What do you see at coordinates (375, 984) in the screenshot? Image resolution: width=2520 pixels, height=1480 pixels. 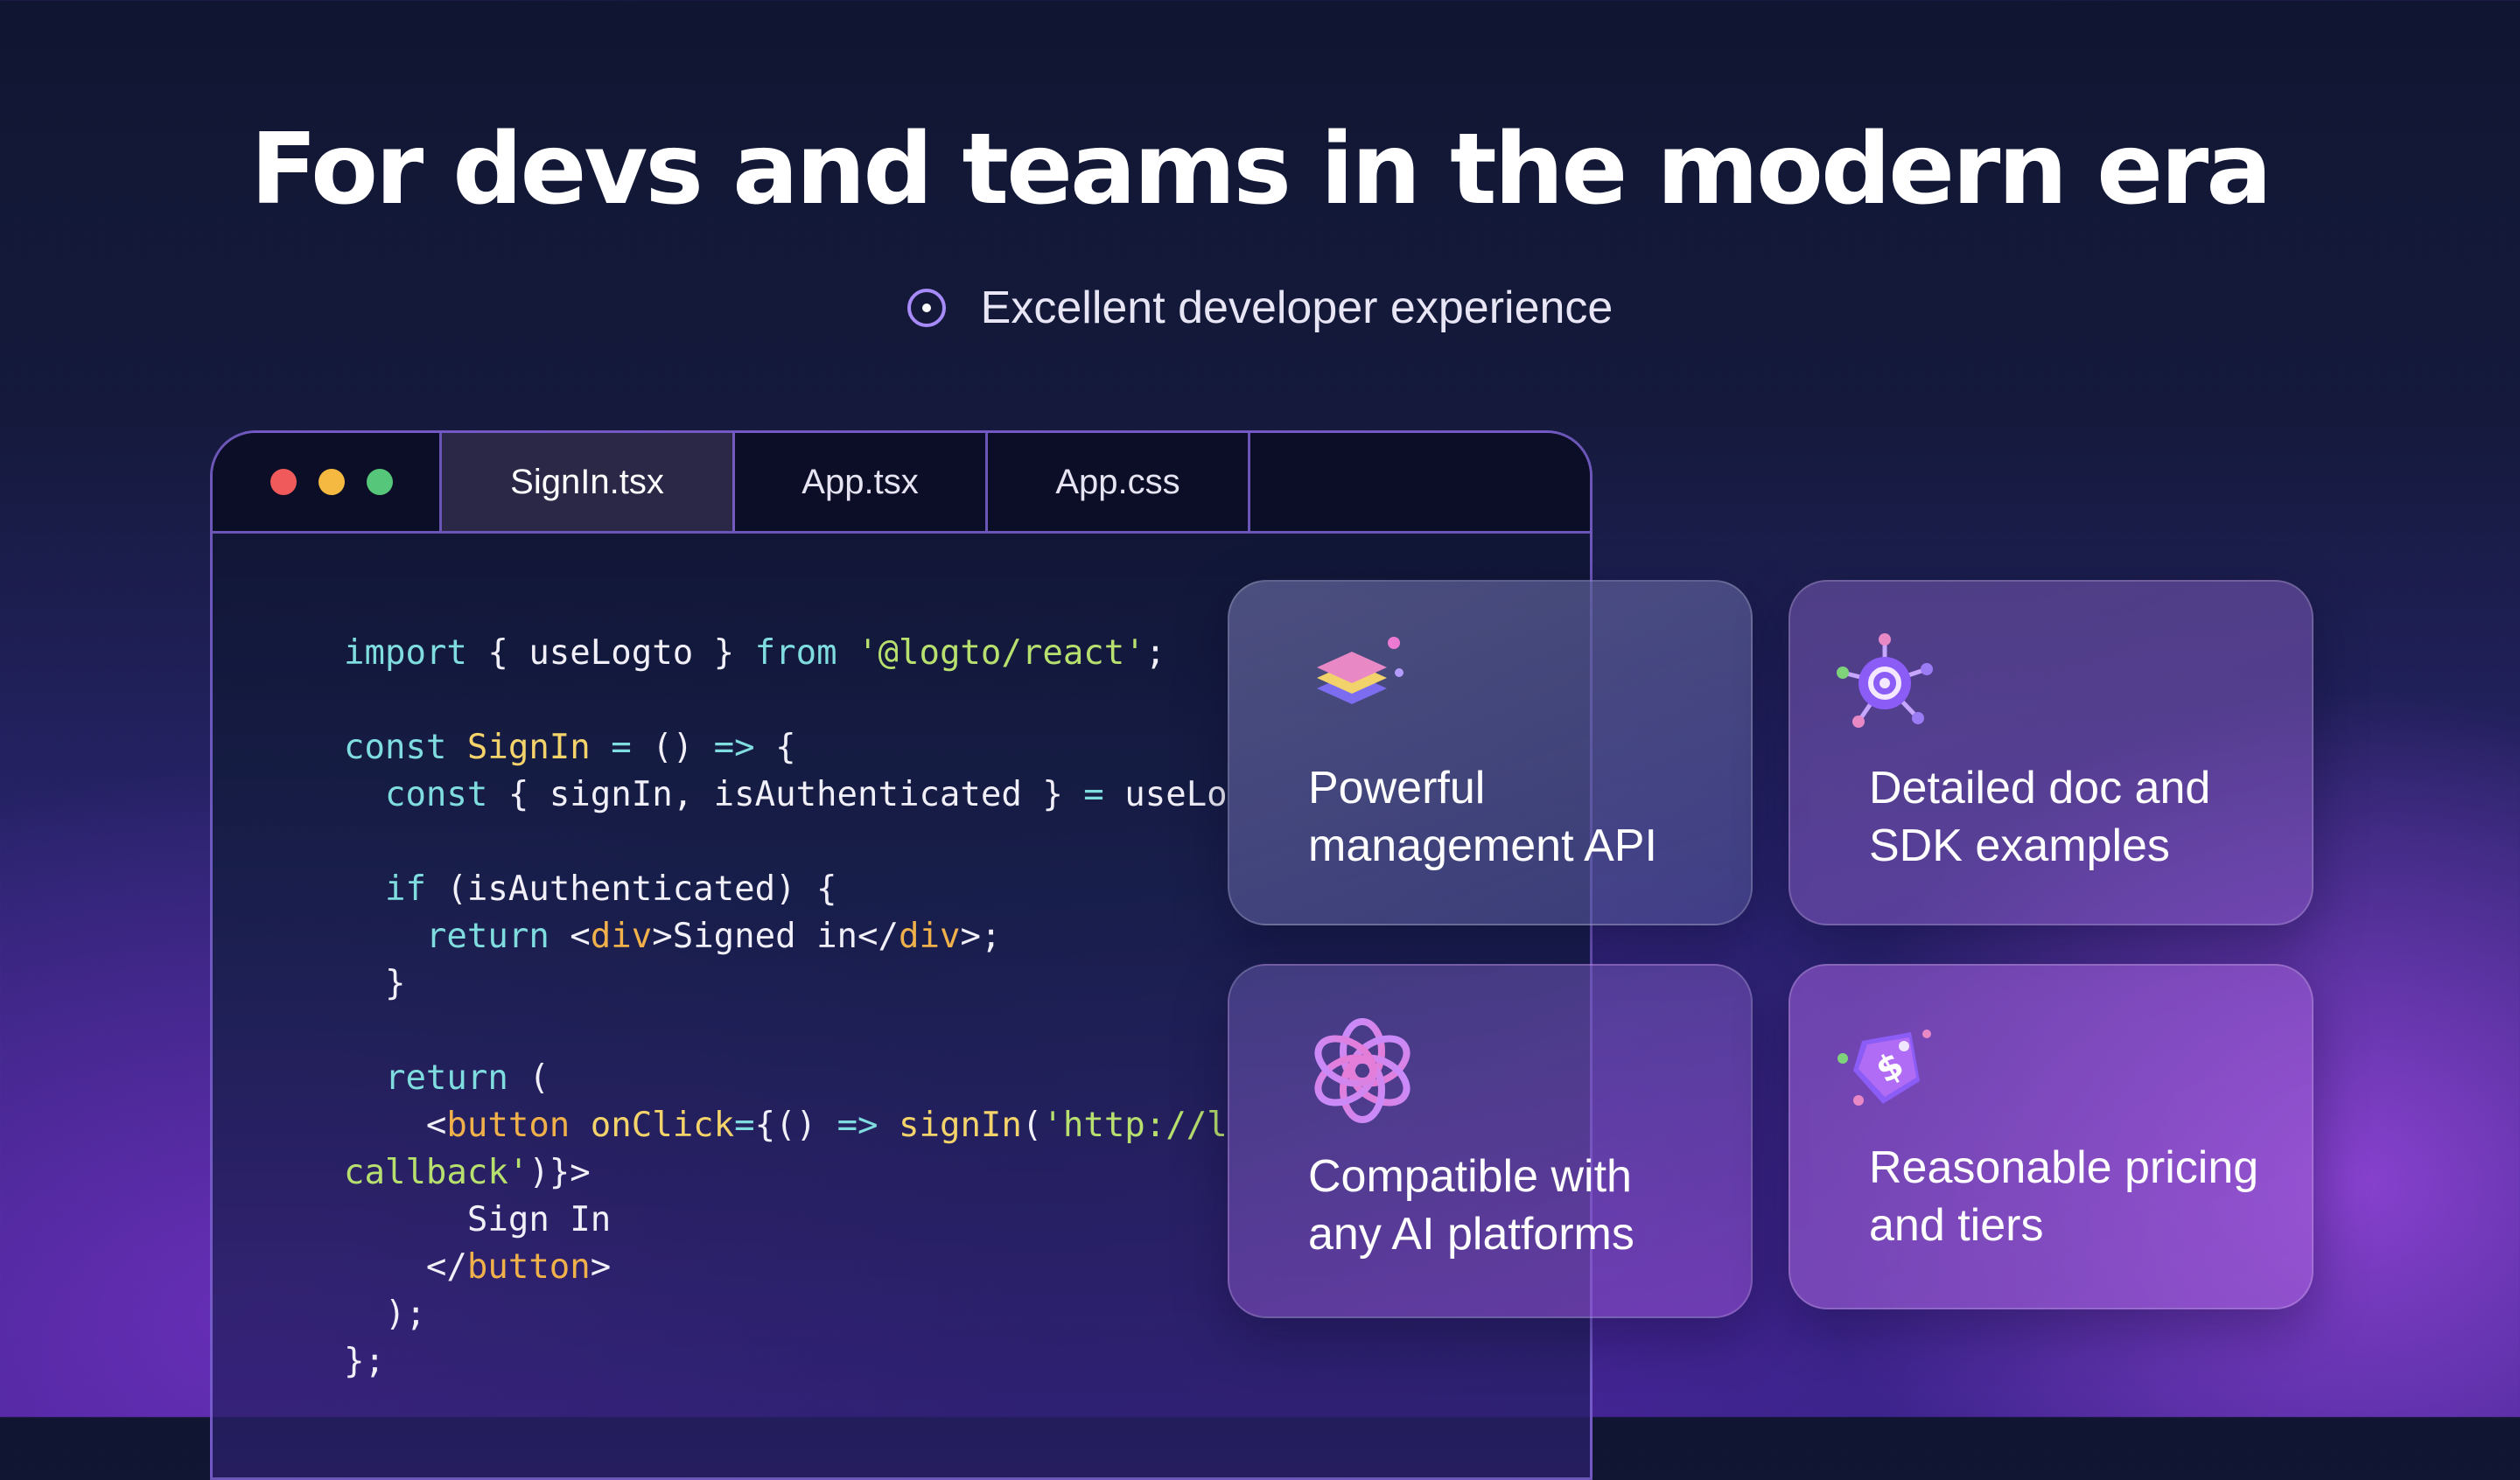 I see `code-line: }` at bounding box center [375, 984].